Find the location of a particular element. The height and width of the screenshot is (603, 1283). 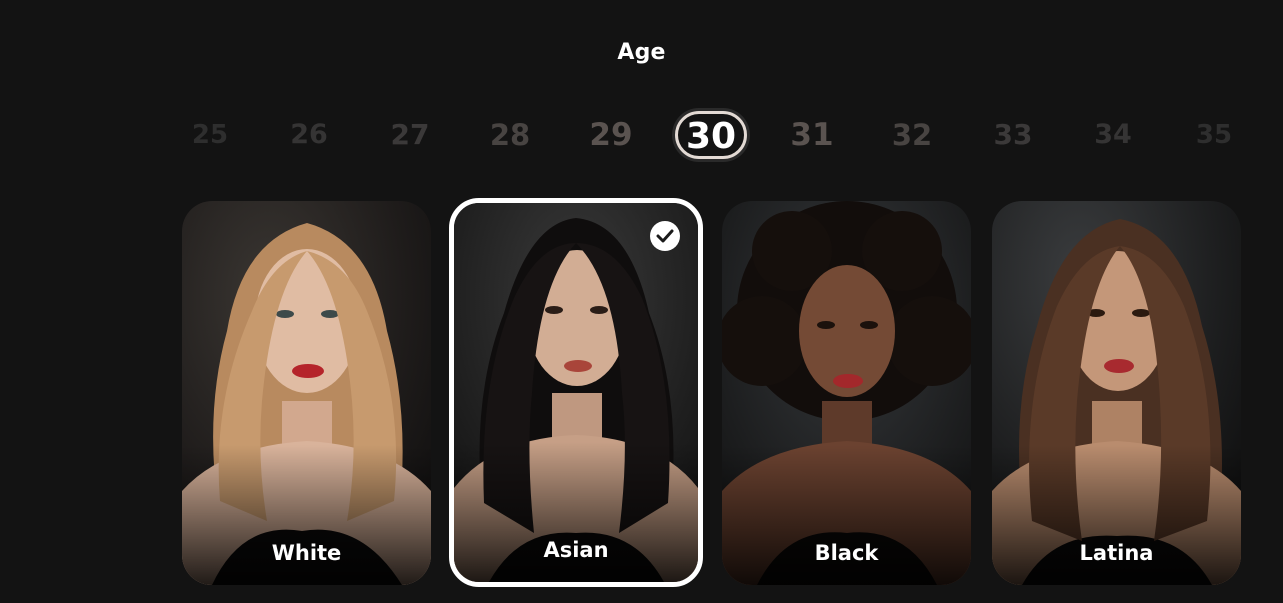

ethnicity-card-white: White is located at coordinates (306, 393).